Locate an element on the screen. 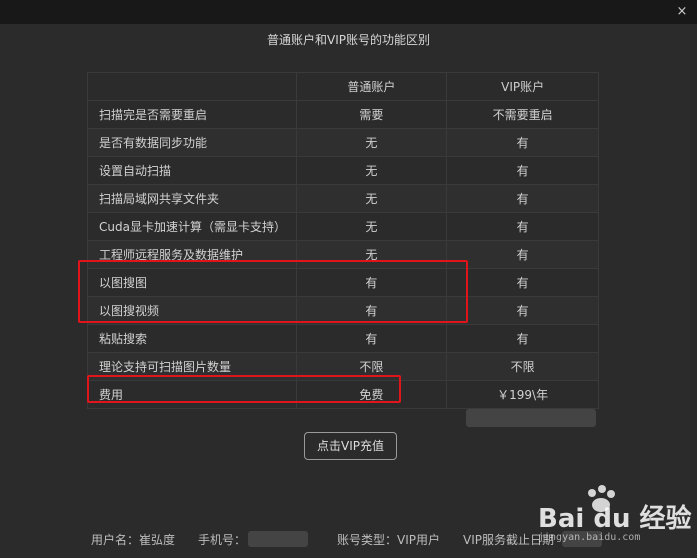  window-titlebar: × is located at coordinates (348, 12).